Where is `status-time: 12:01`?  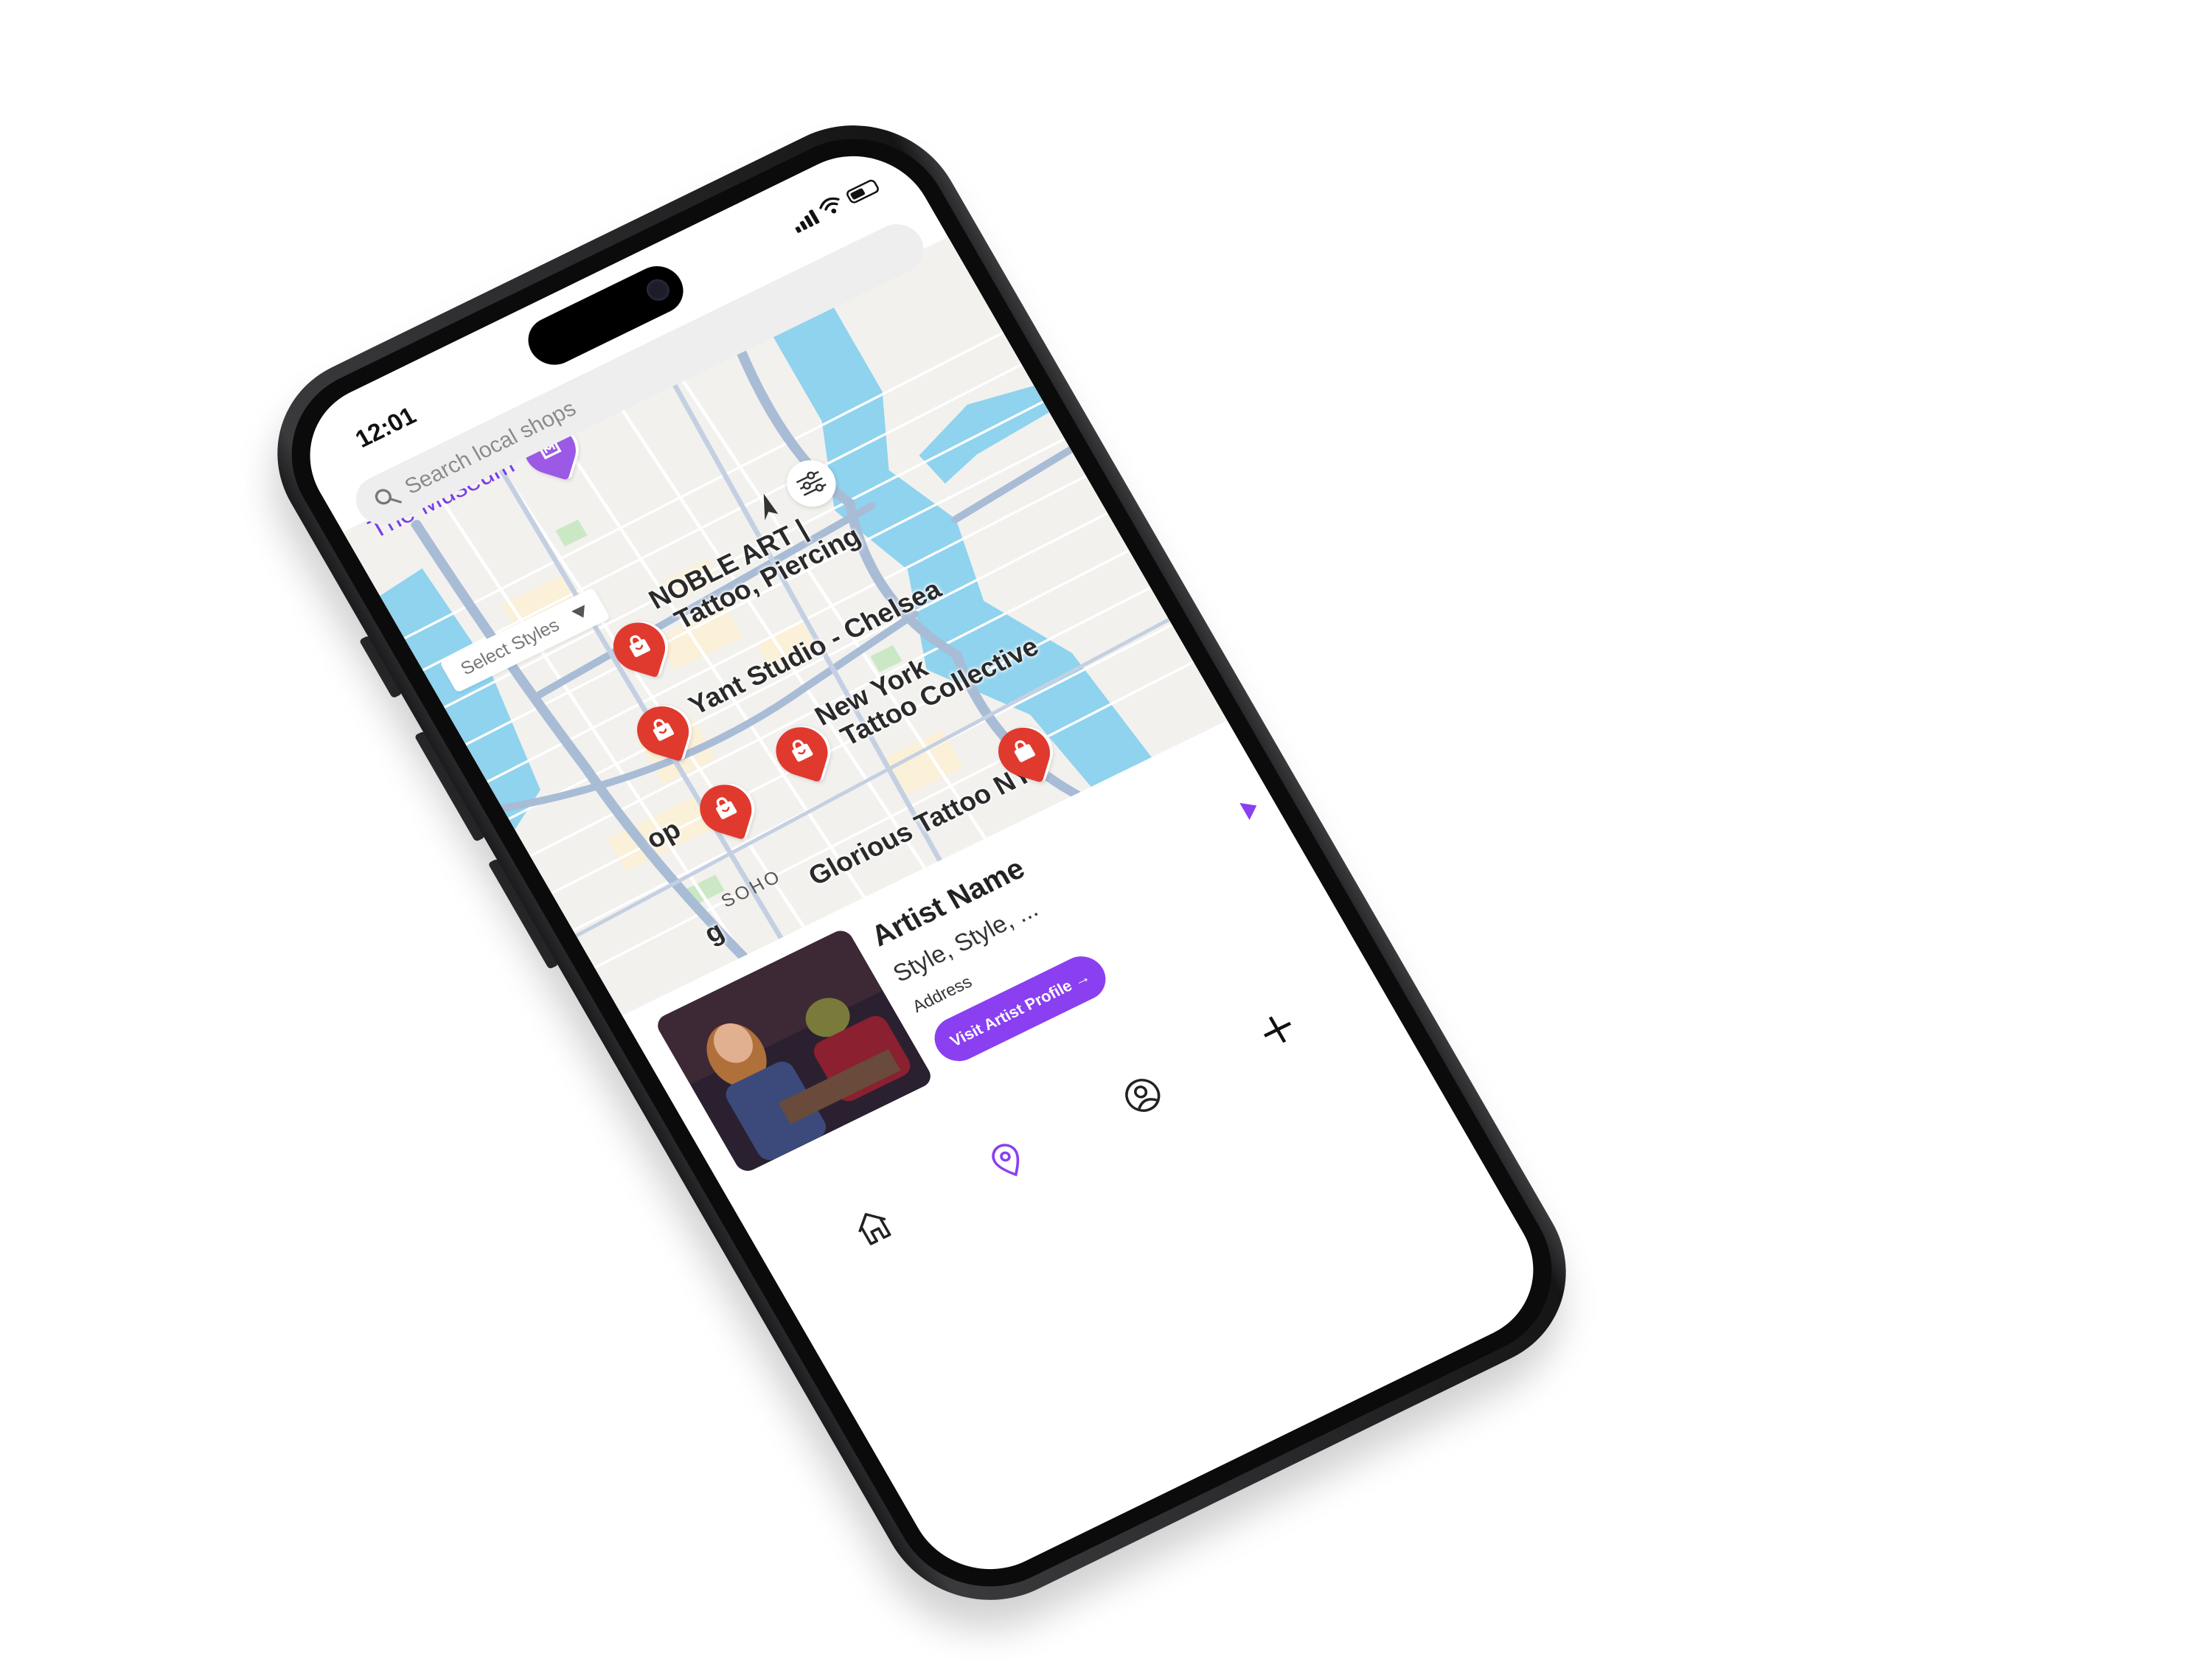
status-time: 12:01 is located at coordinates (385, 427).